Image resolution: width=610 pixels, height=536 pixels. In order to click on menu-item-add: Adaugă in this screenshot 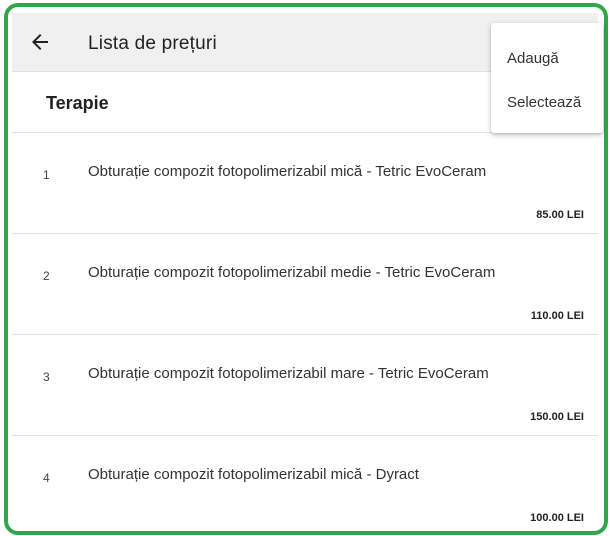, I will do `click(533, 58)`.